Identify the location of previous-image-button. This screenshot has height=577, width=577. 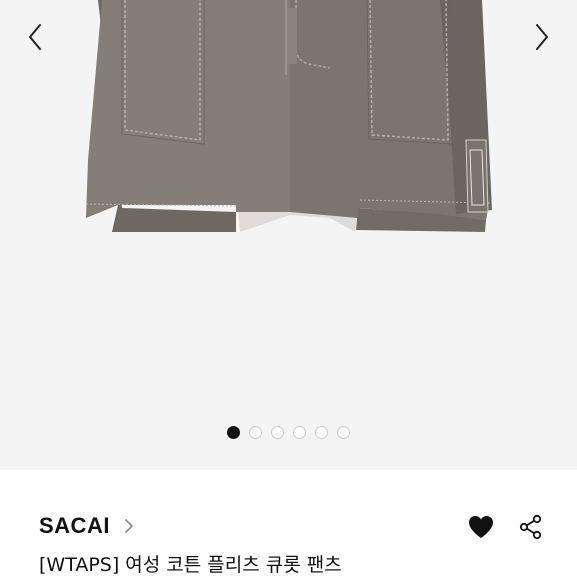
(35, 37).